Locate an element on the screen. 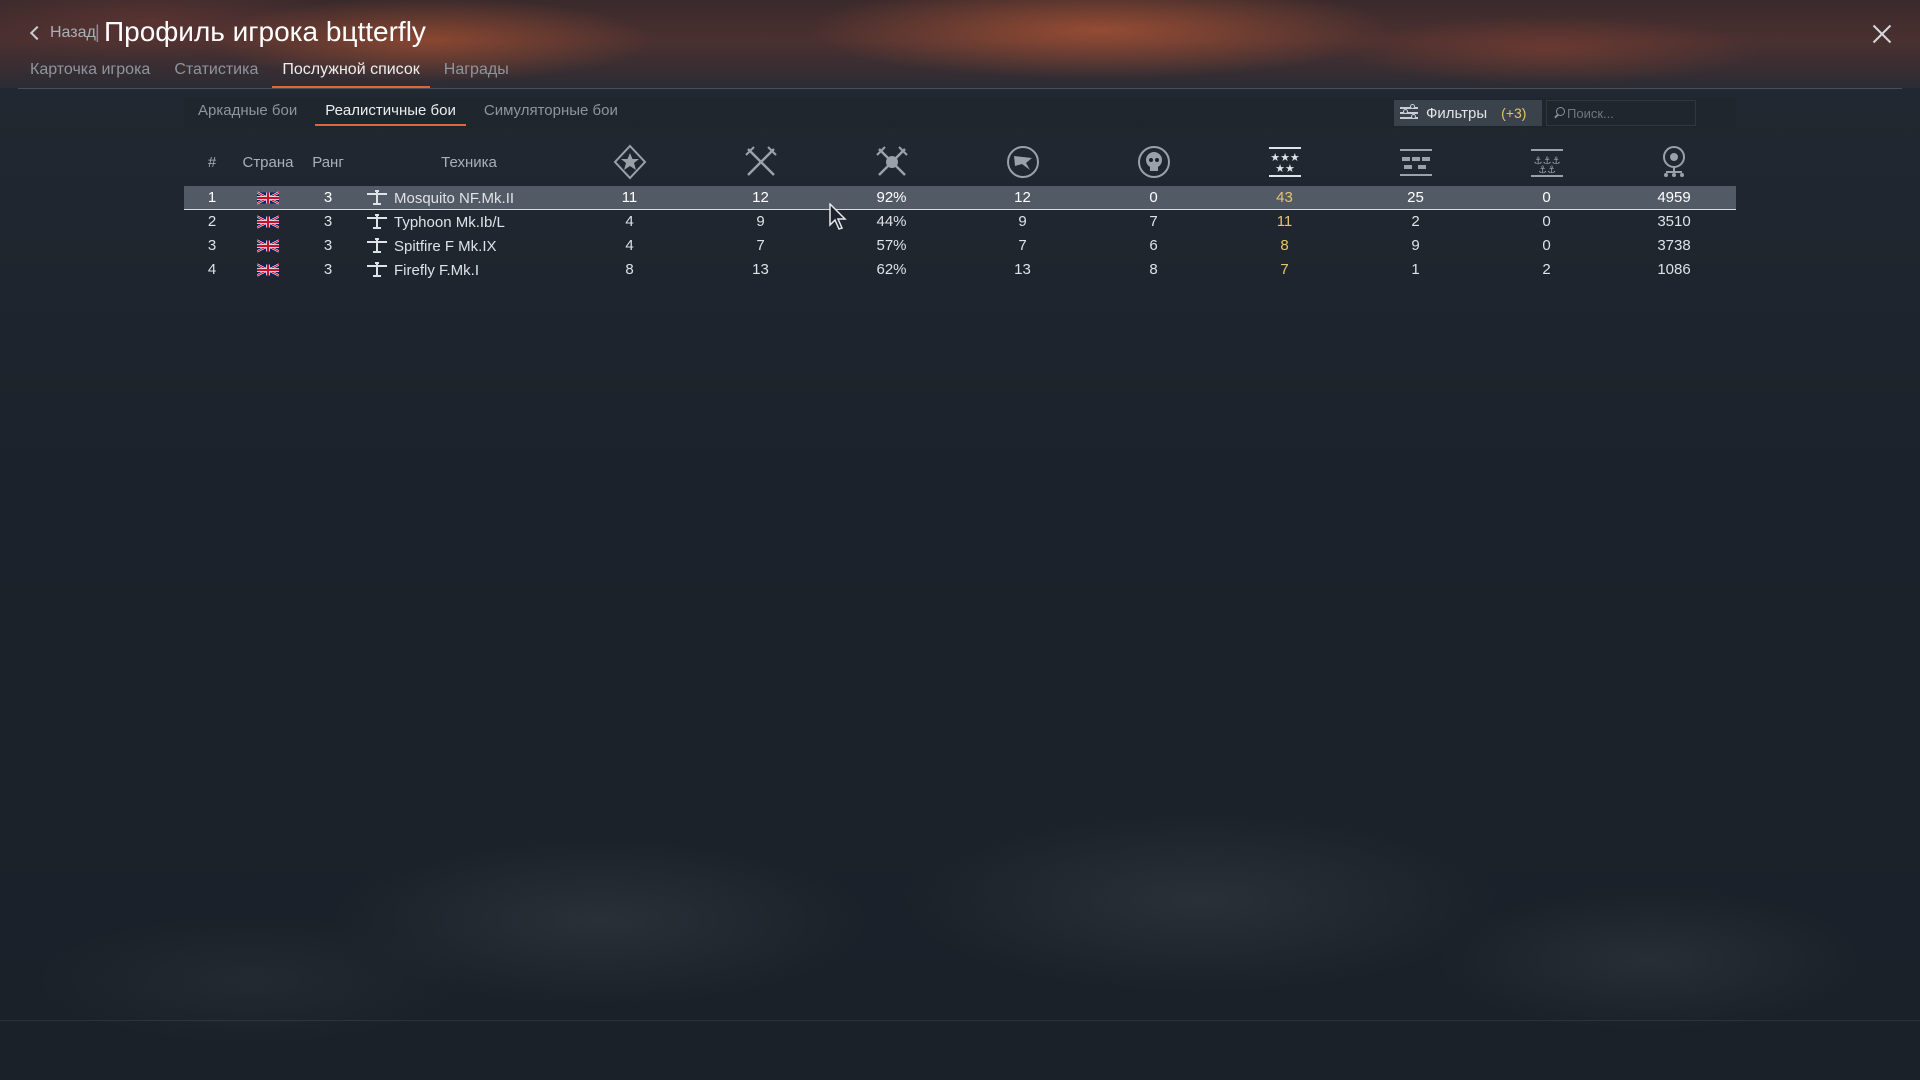 The image size is (1920, 1080). column-header-activity is located at coordinates (1674, 162).